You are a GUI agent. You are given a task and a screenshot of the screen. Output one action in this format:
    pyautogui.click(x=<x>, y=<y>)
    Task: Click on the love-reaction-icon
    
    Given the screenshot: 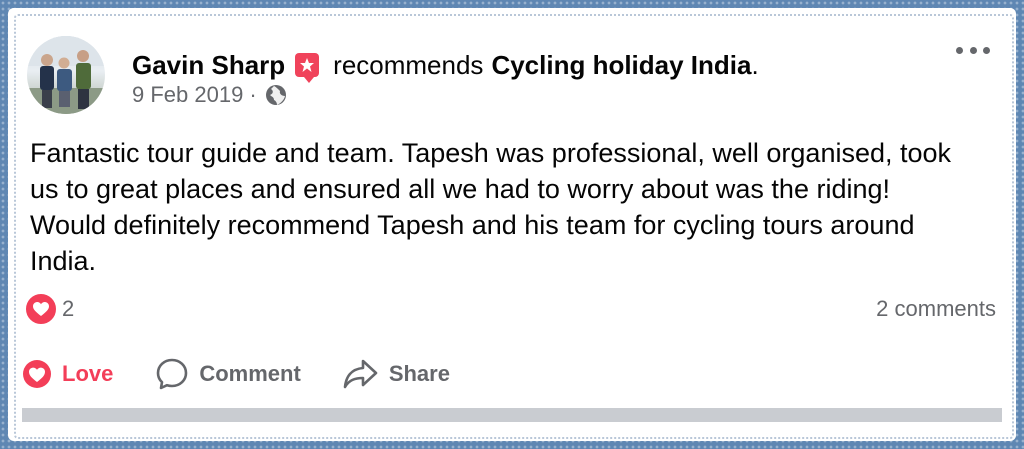 What is the action you would take?
    pyautogui.click(x=41, y=309)
    